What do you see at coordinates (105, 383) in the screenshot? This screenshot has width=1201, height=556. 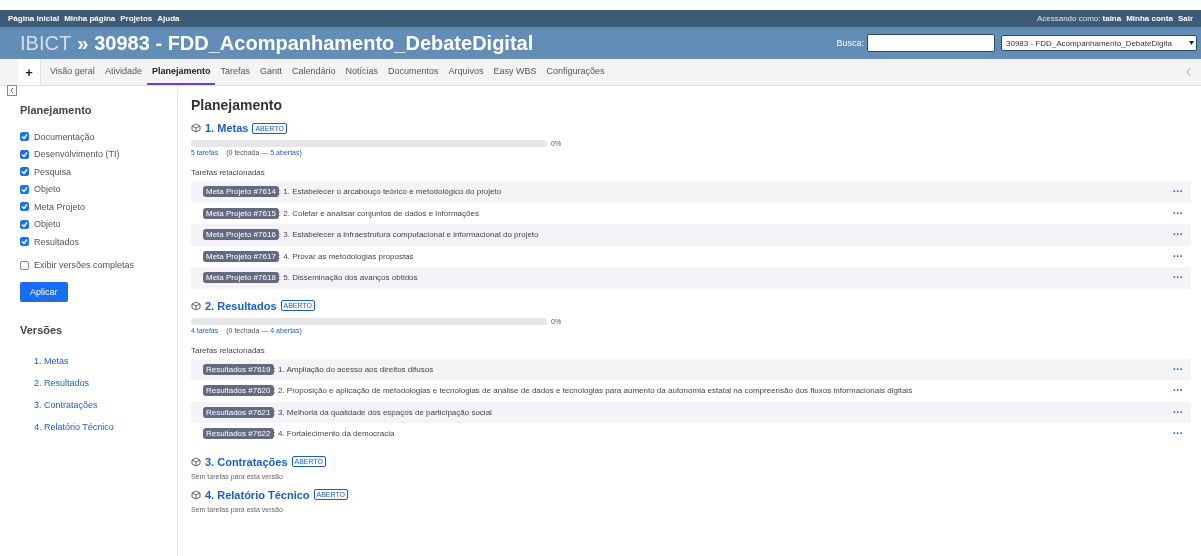 I see `version-link: 2. Resultados` at bounding box center [105, 383].